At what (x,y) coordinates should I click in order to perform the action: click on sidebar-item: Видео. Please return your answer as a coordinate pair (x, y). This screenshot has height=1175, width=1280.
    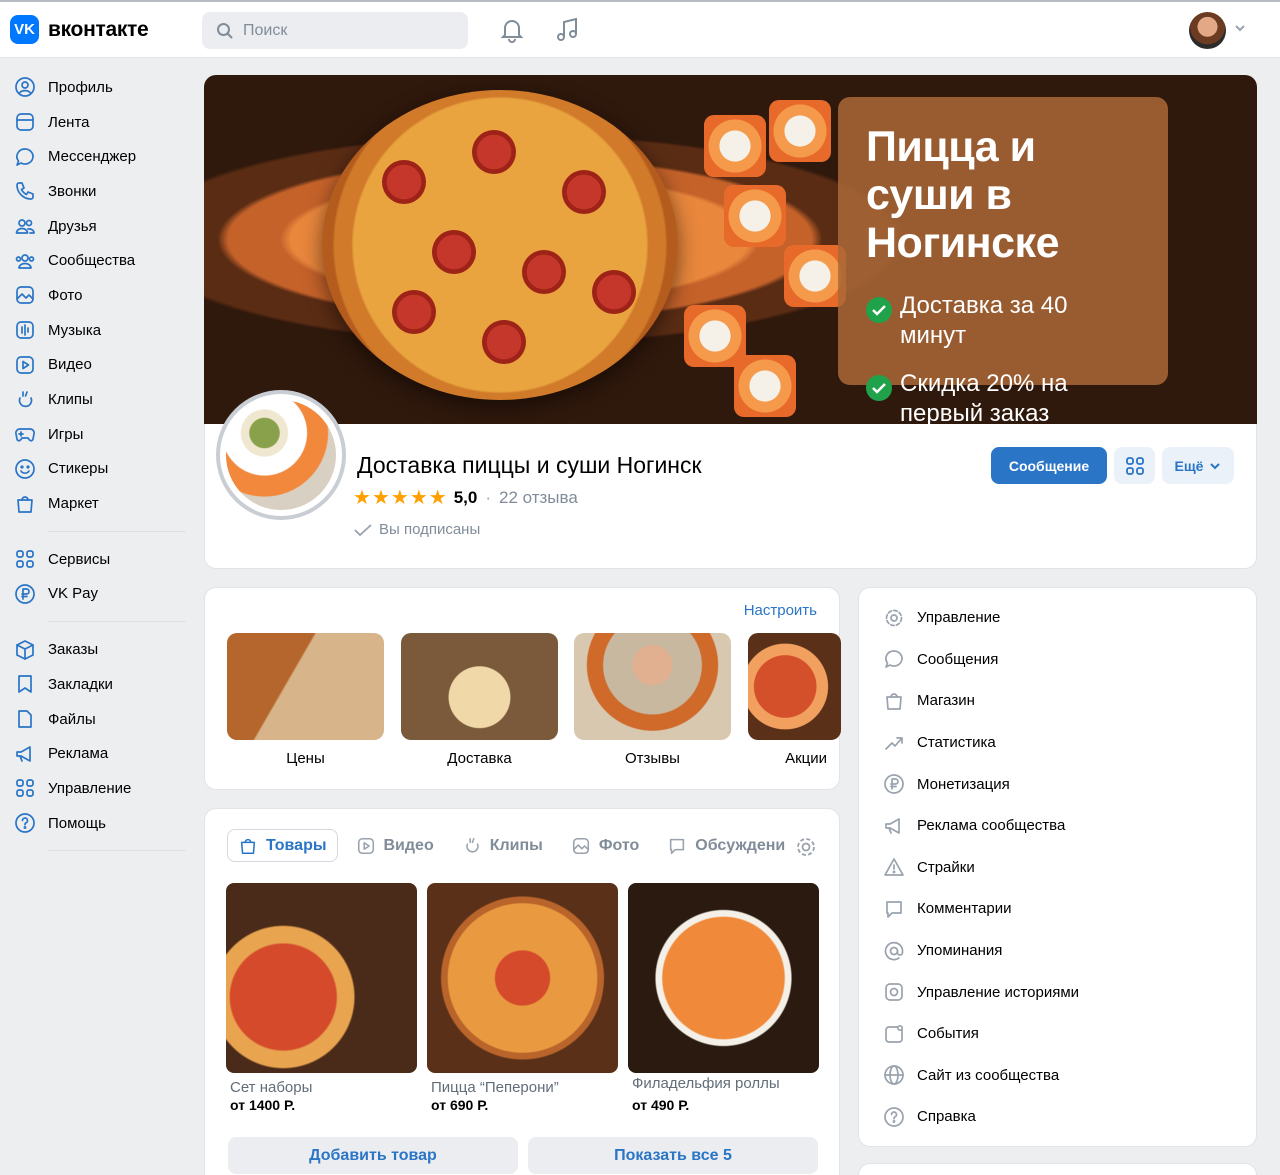
    Looking at the image, I should click on (100, 365).